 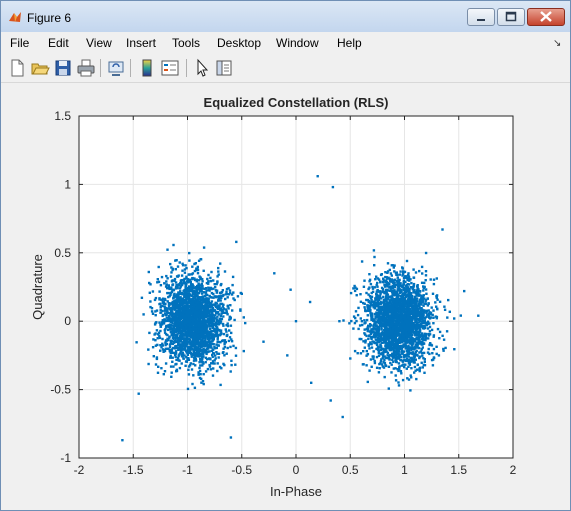 What do you see at coordinates (170, 68) in the screenshot?
I see `legend-icon` at bounding box center [170, 68].